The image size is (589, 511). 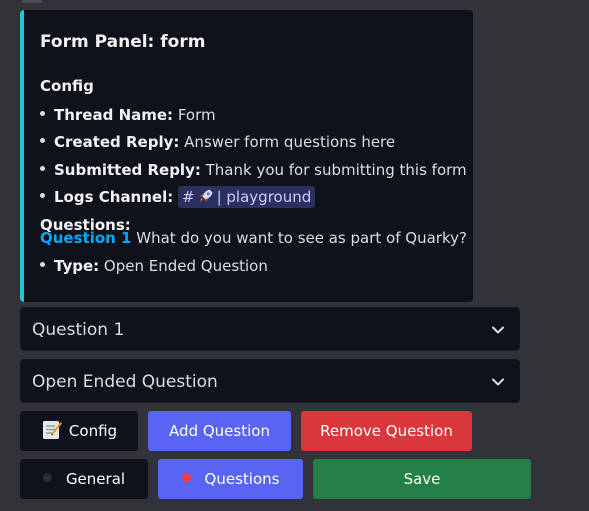 I want to click on remove-question-button: Remove Question, so click(x=386, y=431).